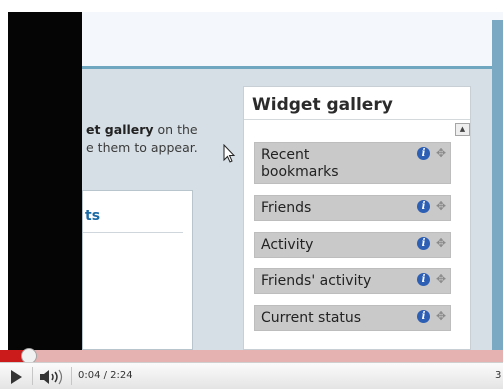 This screenshot has height=389, width=503. I want to click on scroll-up-arrow-icon: ▲, so click(462, 129).